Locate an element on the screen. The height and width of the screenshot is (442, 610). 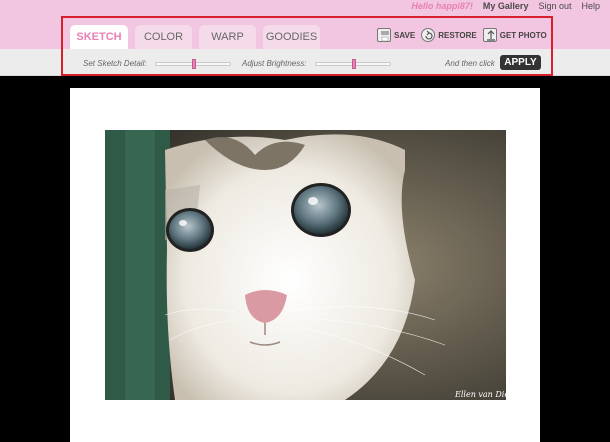
restore-label: RESTORE is located at coordinates (457, 35).